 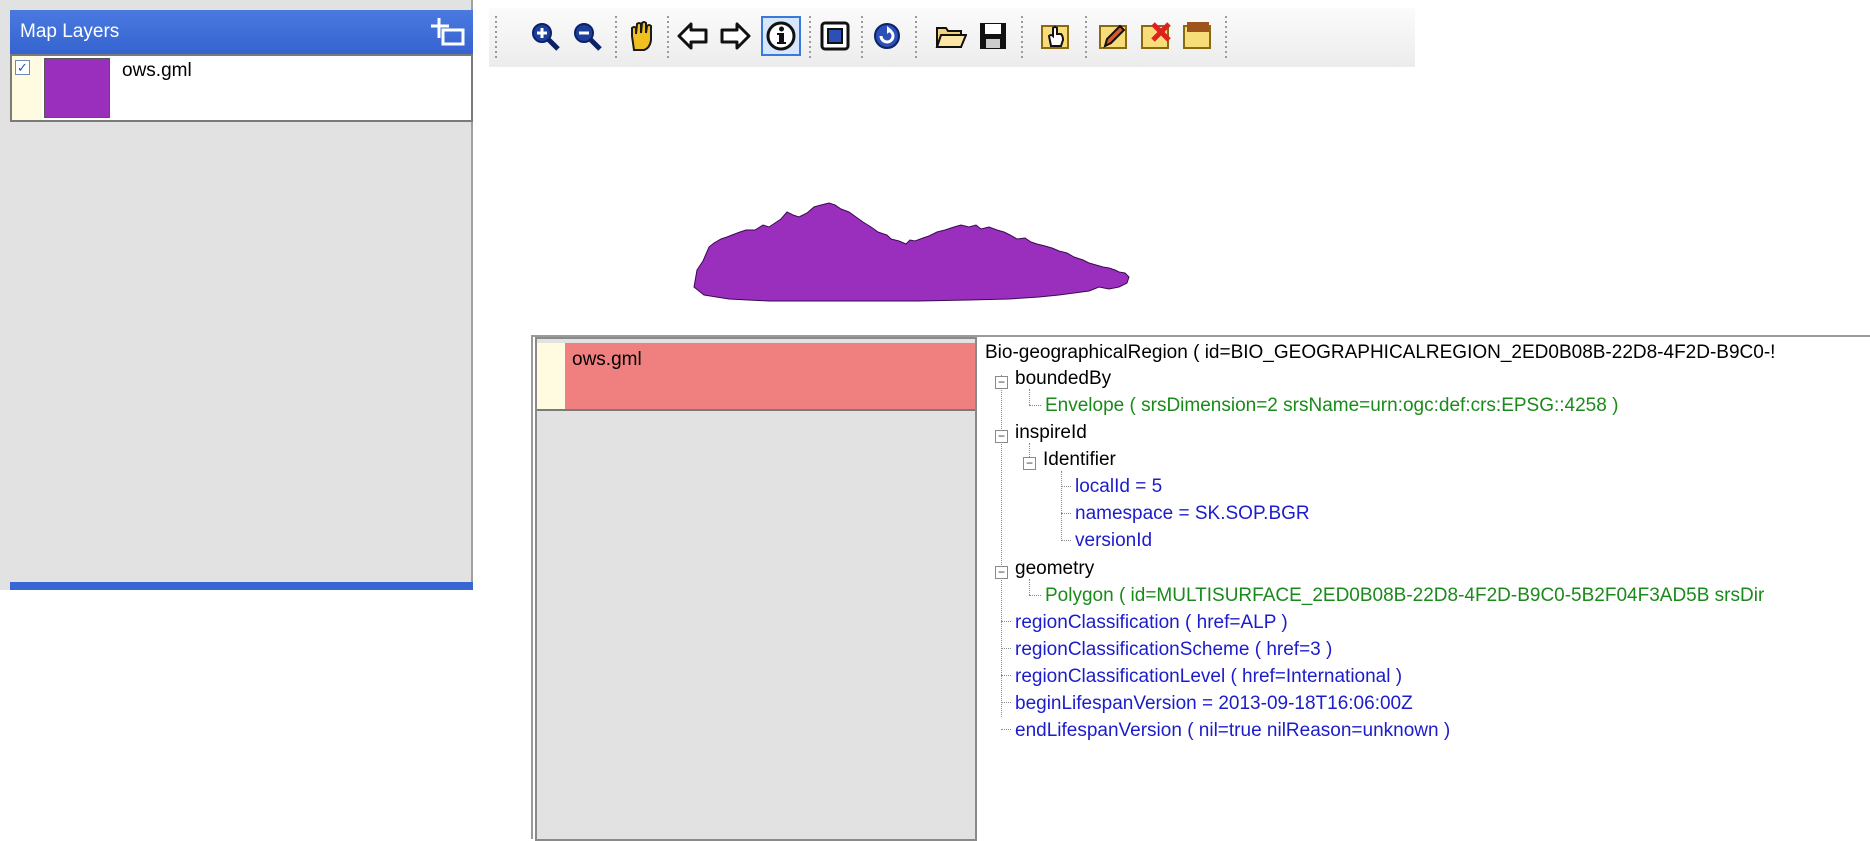 What do you see at coordinates (1063, 379) in the screenshot?
I see `tree-node-boundedby: boundedBy` at bounding box center [1063, 379].